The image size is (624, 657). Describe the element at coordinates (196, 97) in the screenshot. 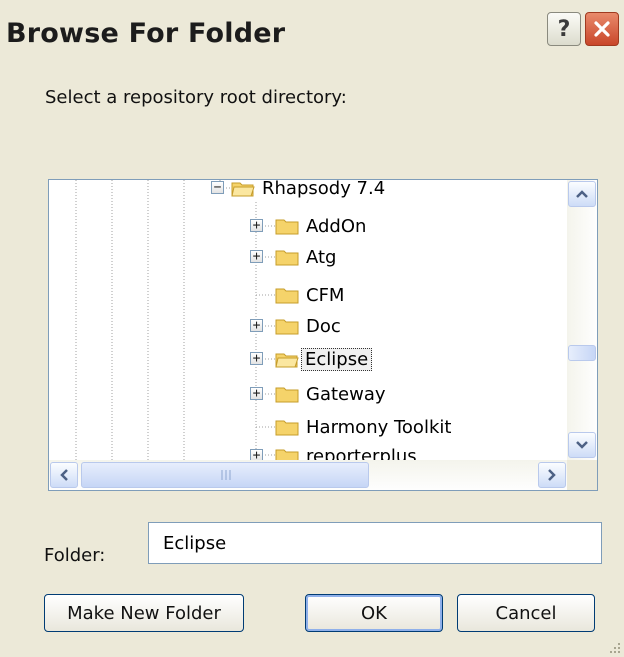

I see `prompt-text: Select a repository root directory:` at that location.